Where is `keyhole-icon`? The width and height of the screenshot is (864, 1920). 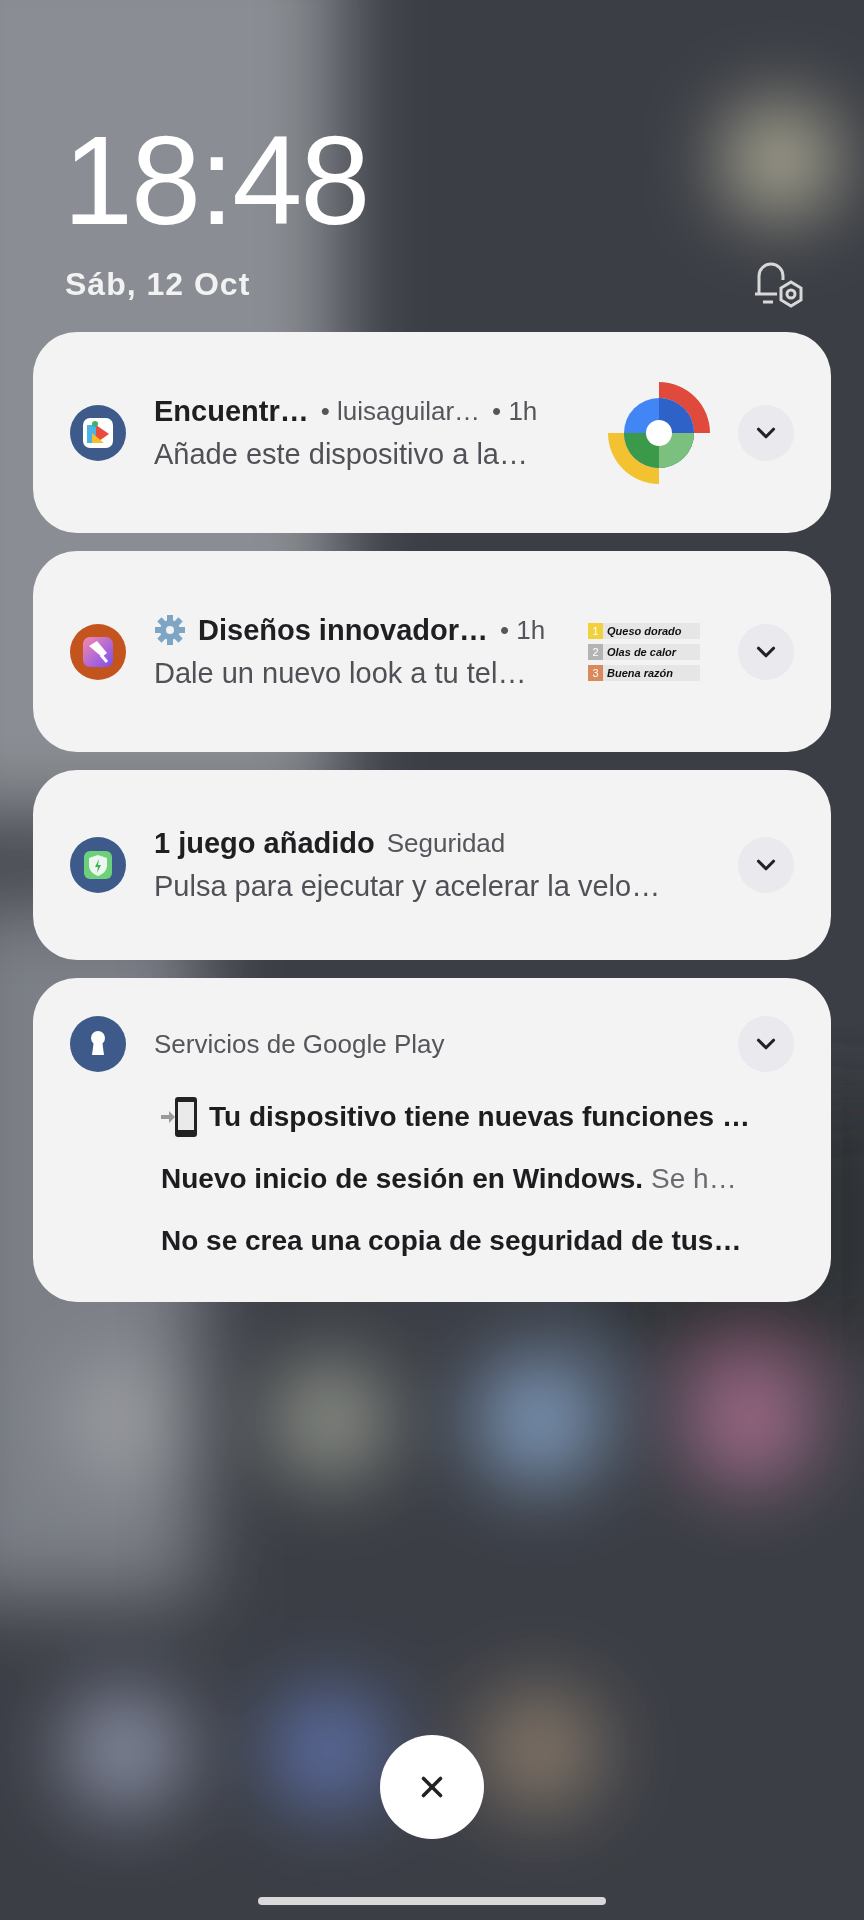
keyhole-icon is located at coordinates (98, 1044).